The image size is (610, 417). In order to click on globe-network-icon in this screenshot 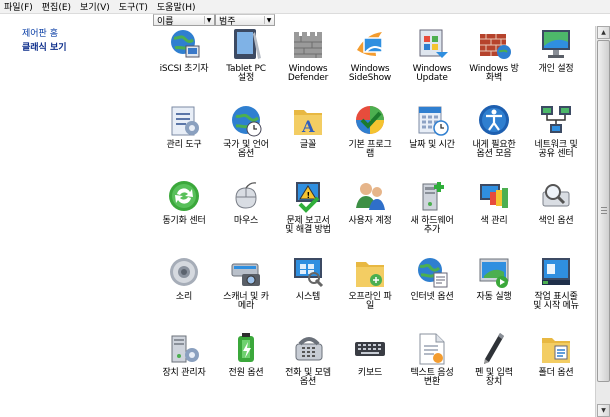, I will do `click(185, 44)`.